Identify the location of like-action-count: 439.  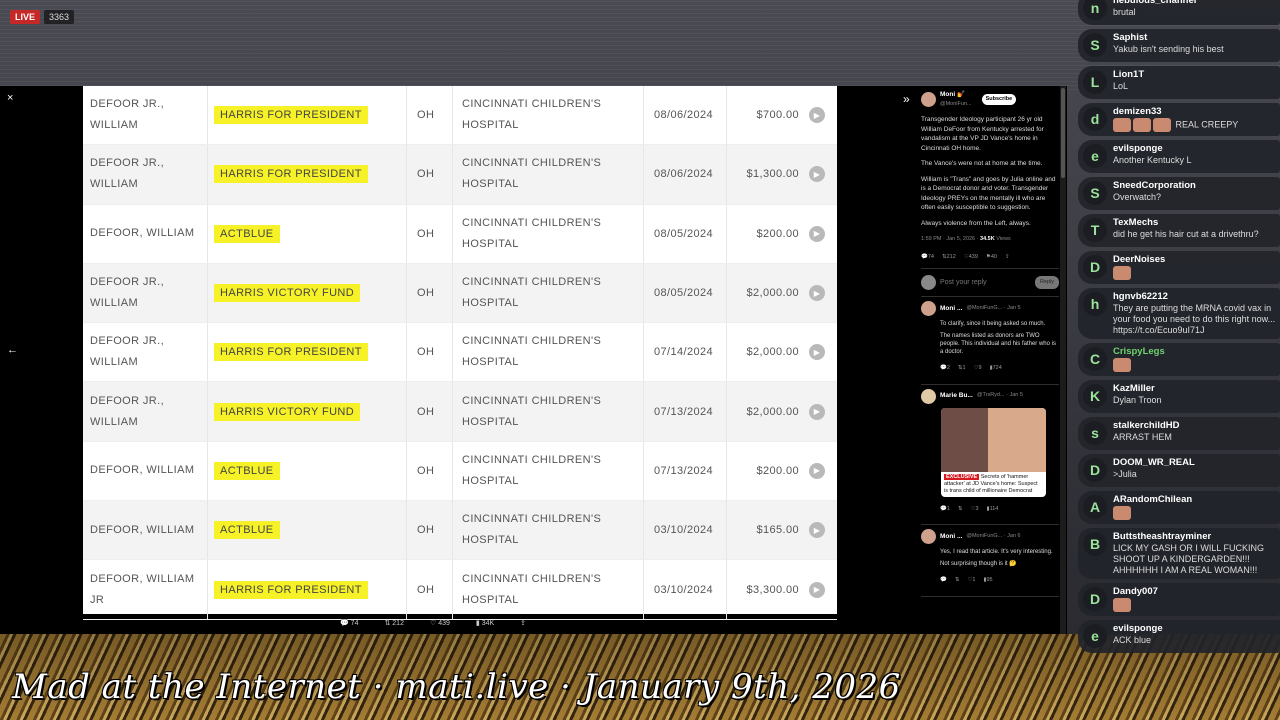
(973, 256).